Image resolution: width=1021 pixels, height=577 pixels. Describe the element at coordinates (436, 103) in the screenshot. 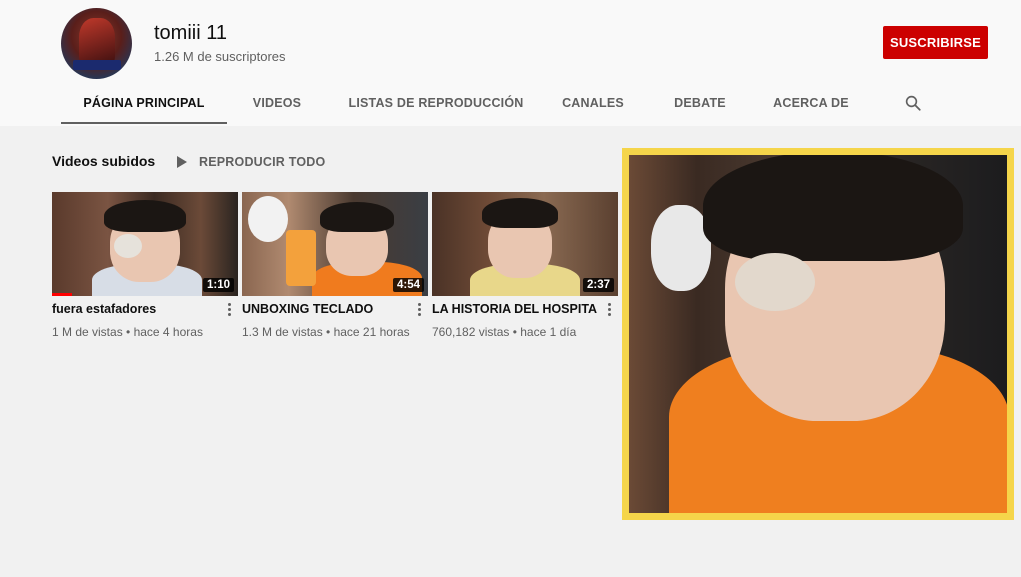

I see `tab-playlists: LISTAS DE REPRODUCCIÓN` at that location.